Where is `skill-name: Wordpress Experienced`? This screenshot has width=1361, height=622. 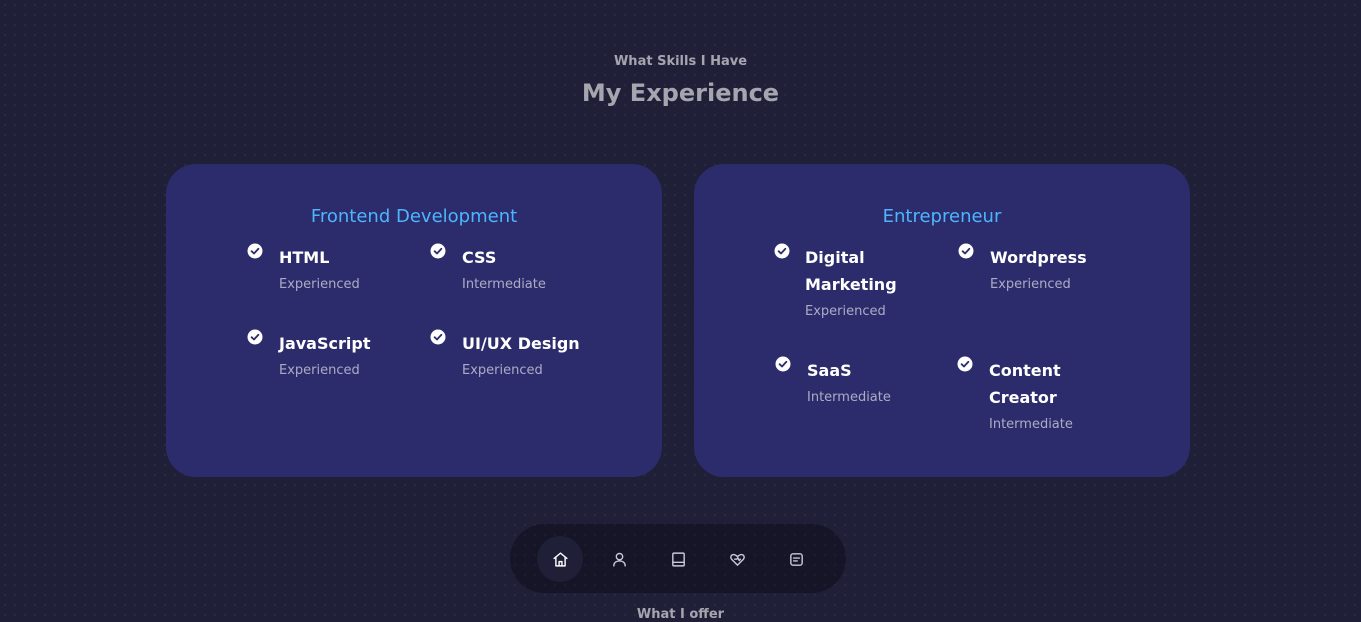 skill-name: Wordpress Experienced is located at coordinates (1050, 271).